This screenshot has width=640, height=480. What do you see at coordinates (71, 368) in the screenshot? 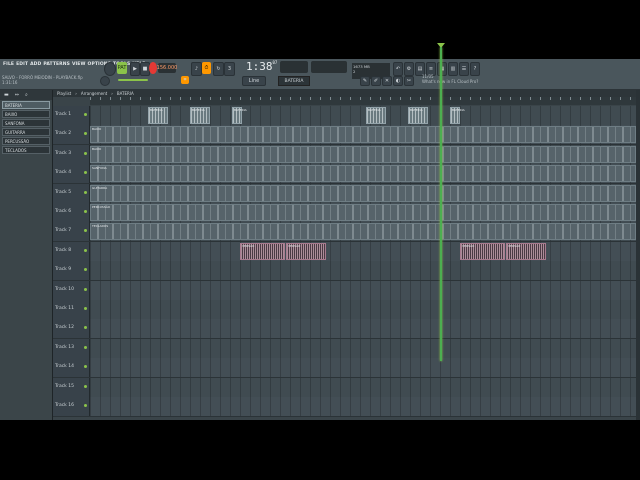
I see `track-header: Track 14` at bounding box center [71, 368].